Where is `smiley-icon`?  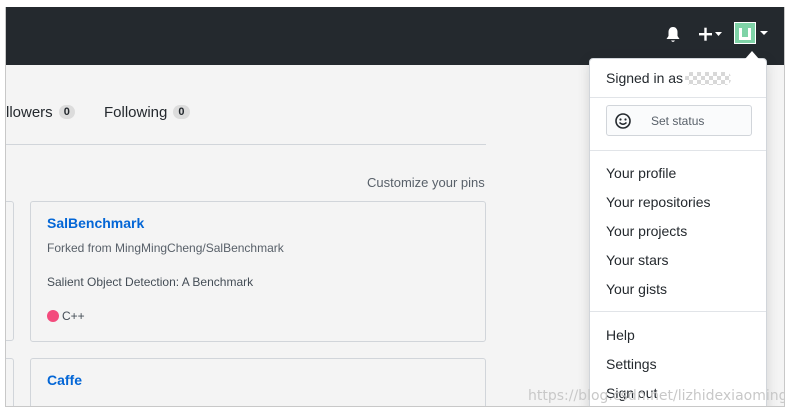 smiley-icon is located at coordinates (623, 121).